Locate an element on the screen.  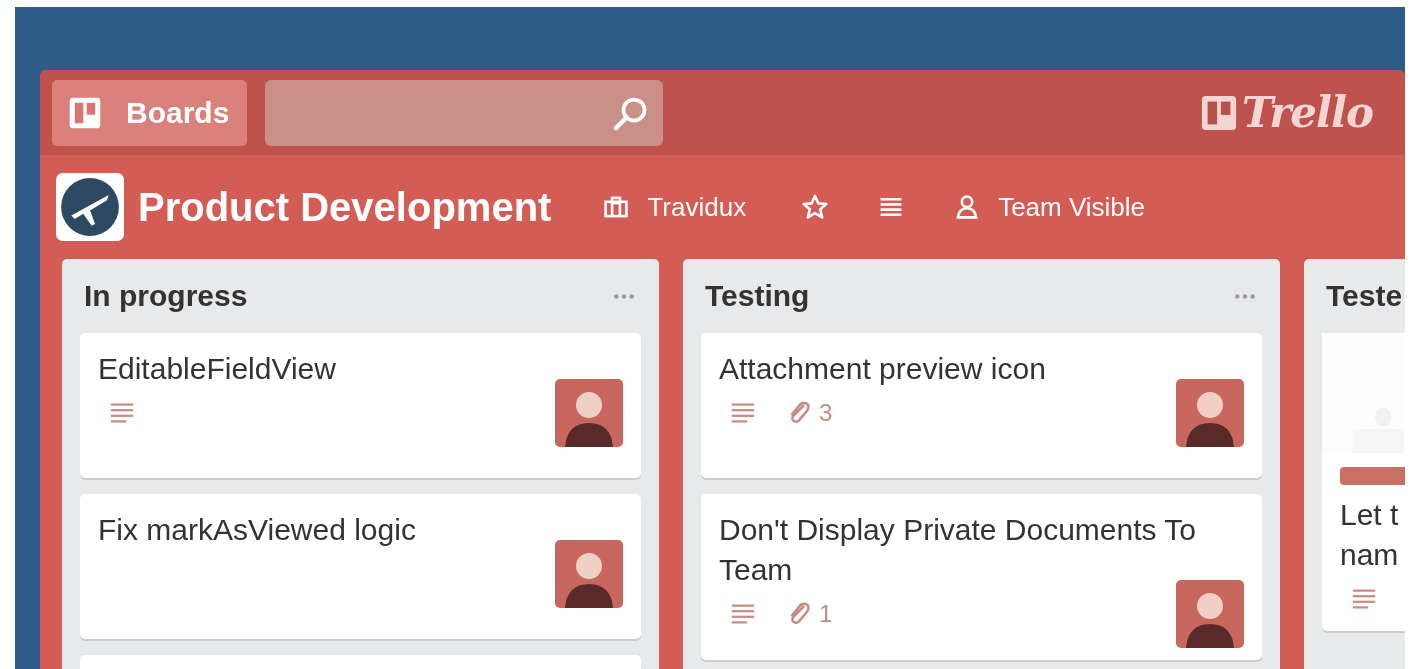
card-title: Attachment preview icon is located at coordinates (883, 369).